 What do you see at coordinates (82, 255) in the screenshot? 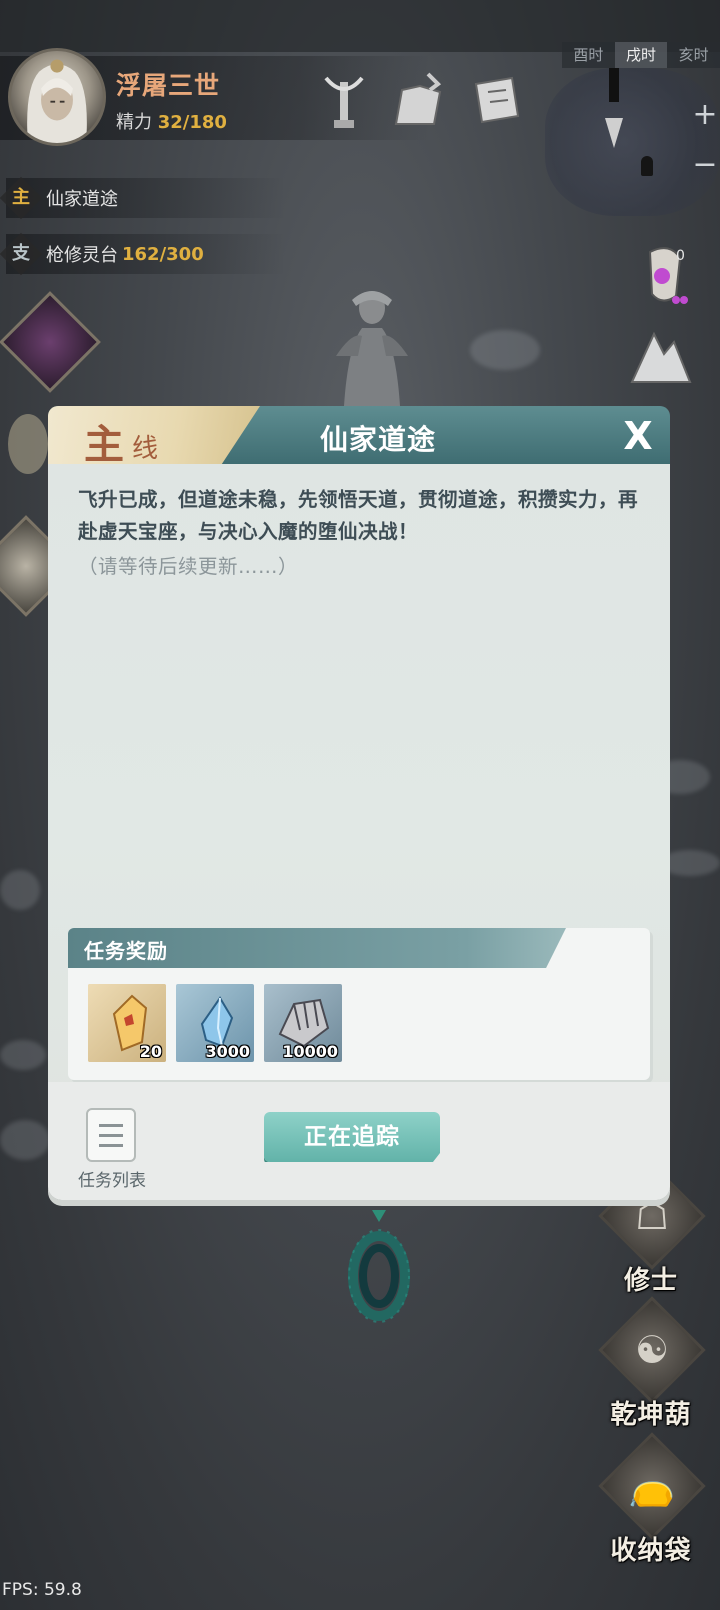
I see `side-quest-title: 枪修灵台` at bounding box center [82, 255].